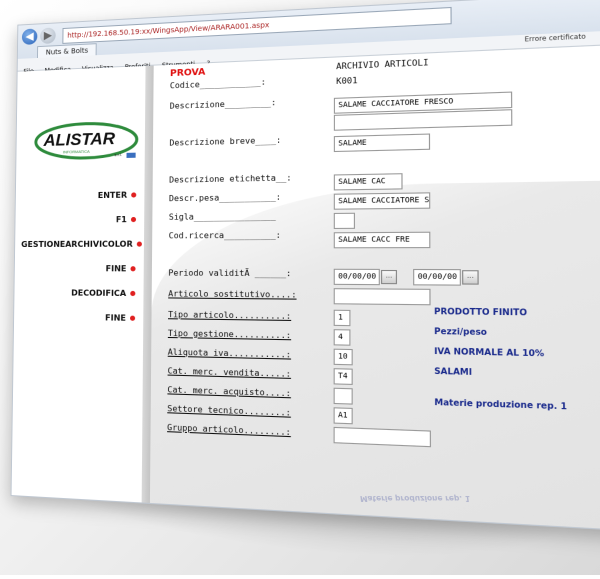 The height and width of the screenshot is (579, 600). What do you see at coordinates (232, 294) in the screenshot?
I see `label-articolo-sostitutivo: Articolo sostitutivo....:` at bounding box center [232, 294].